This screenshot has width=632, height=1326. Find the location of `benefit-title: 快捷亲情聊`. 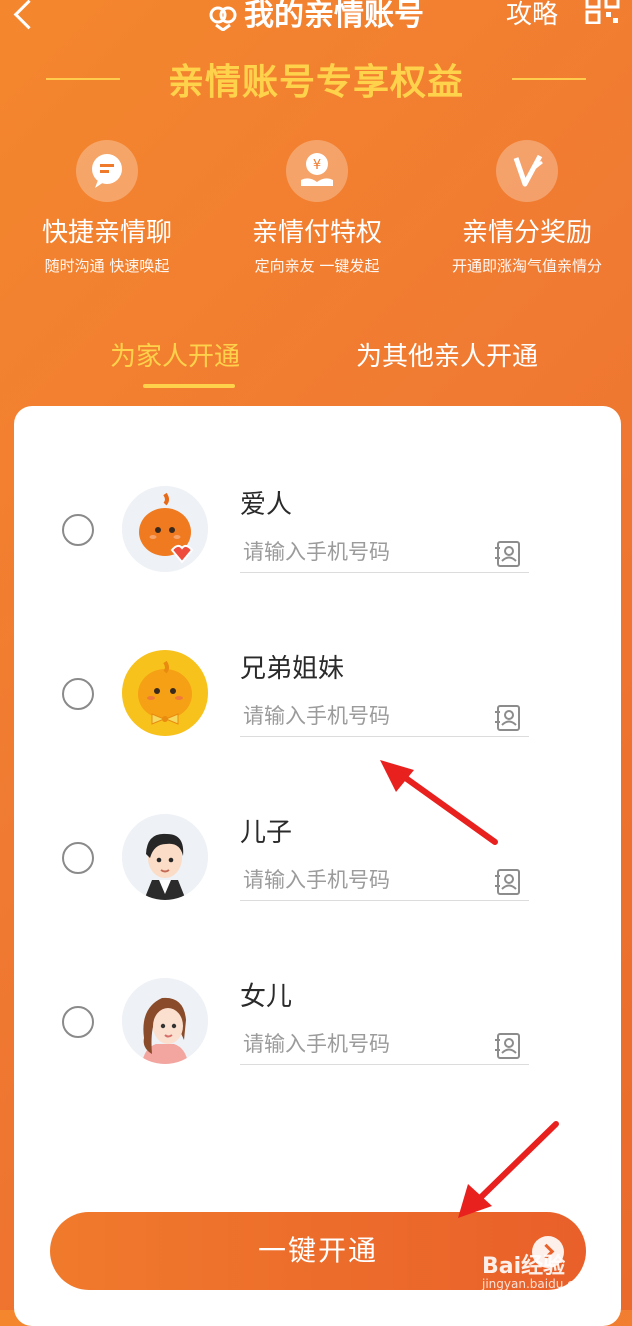

benefit-title: 快捷亲情聊 is located at coordinates (106, 233).